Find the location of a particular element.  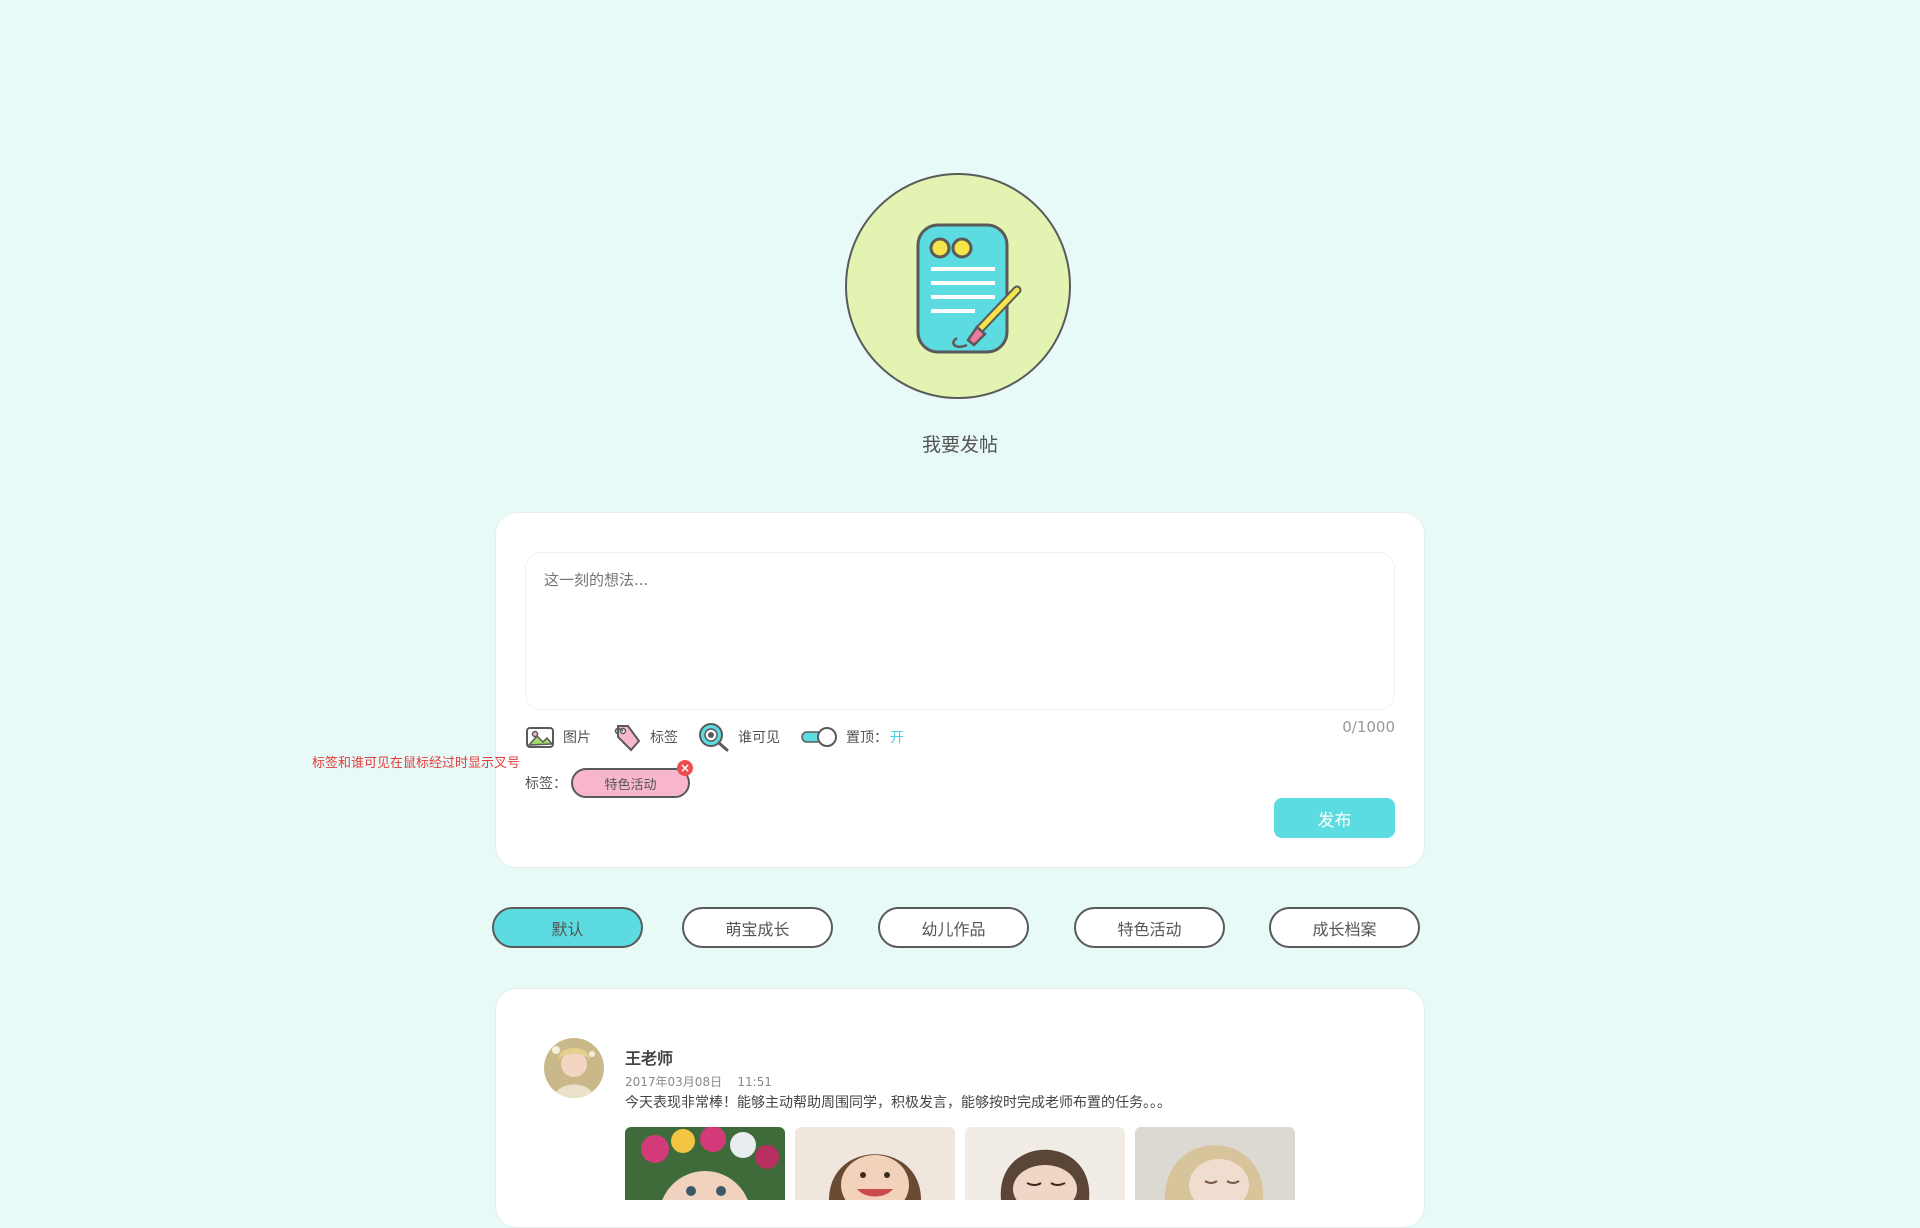

add-image-button: 图片 is located at coordinates (558, 737).